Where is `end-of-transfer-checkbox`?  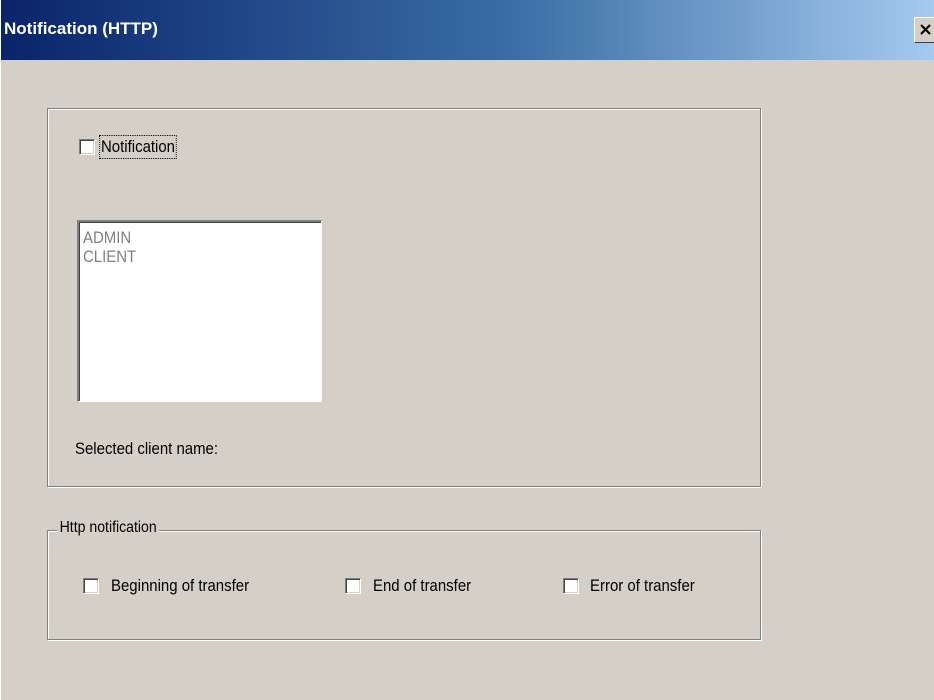
end-of-transfer-checkbox is located at coordinates (353, 586).